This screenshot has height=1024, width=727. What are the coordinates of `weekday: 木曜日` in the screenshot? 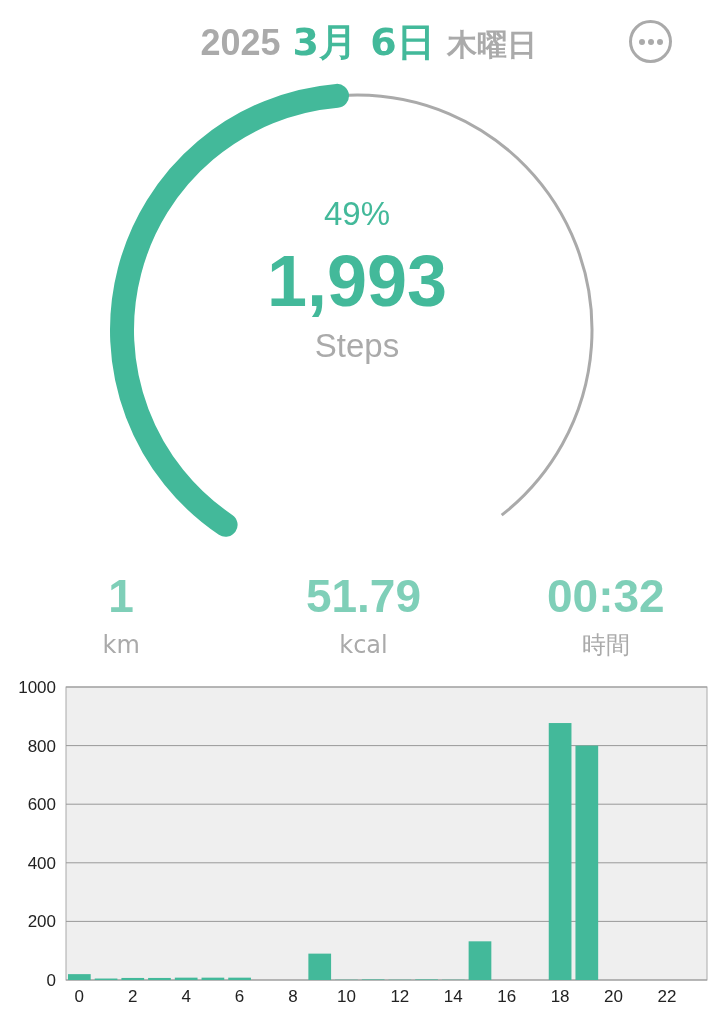 It's located at (491, 45).